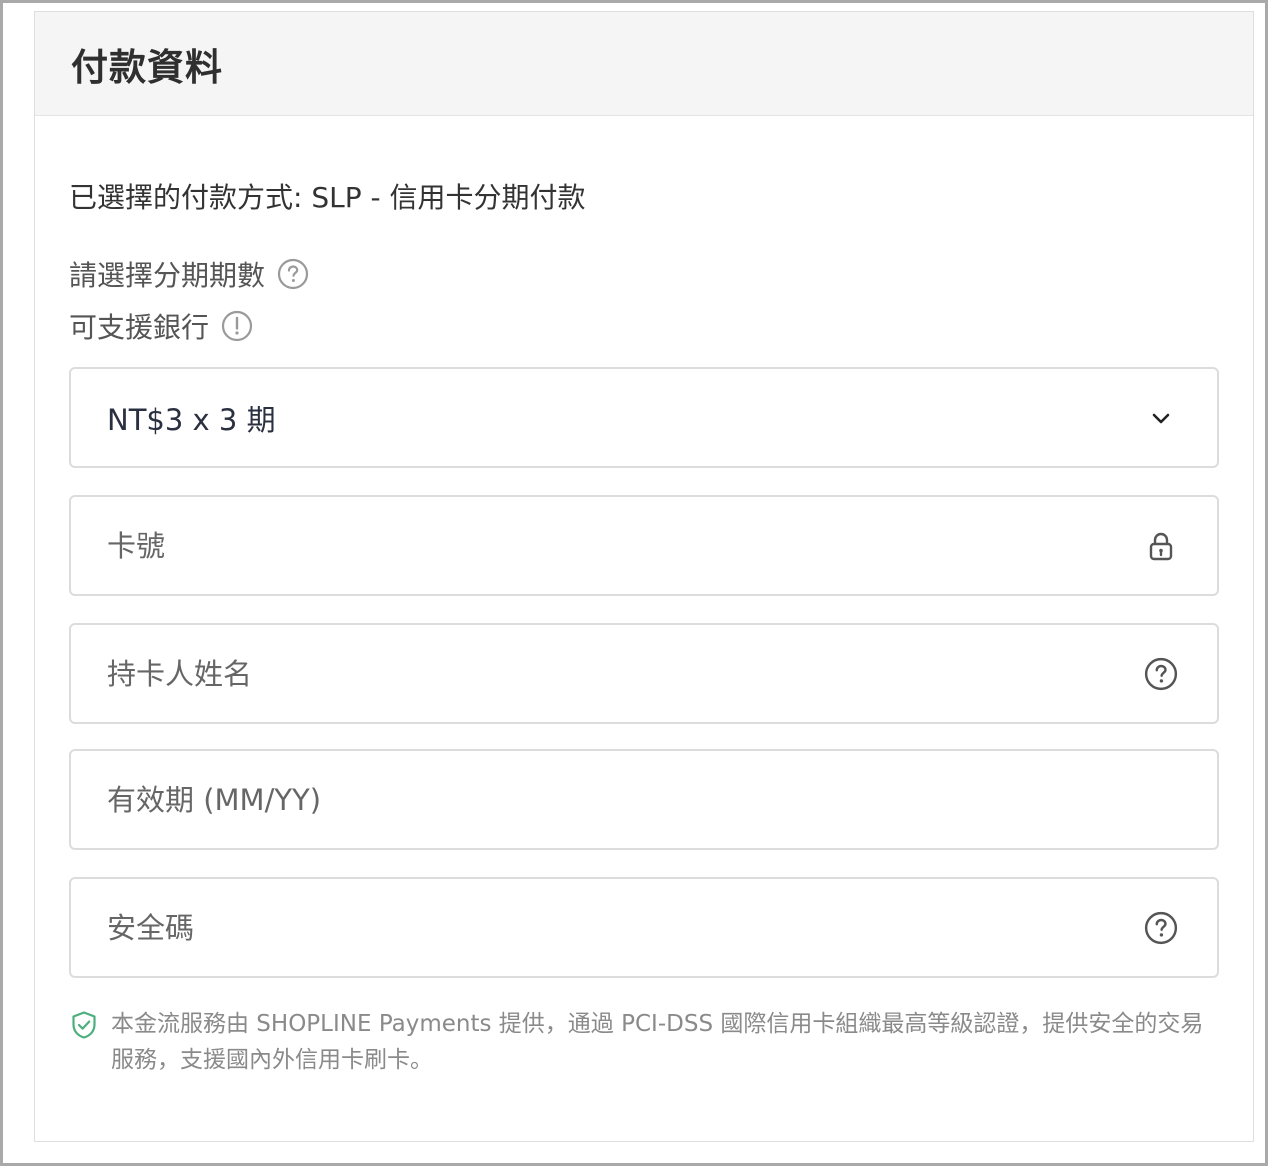 This screenshot has width=1268, height=1166. I want to click on installment-select: NT$3 x 3 期, so click(644, 417).